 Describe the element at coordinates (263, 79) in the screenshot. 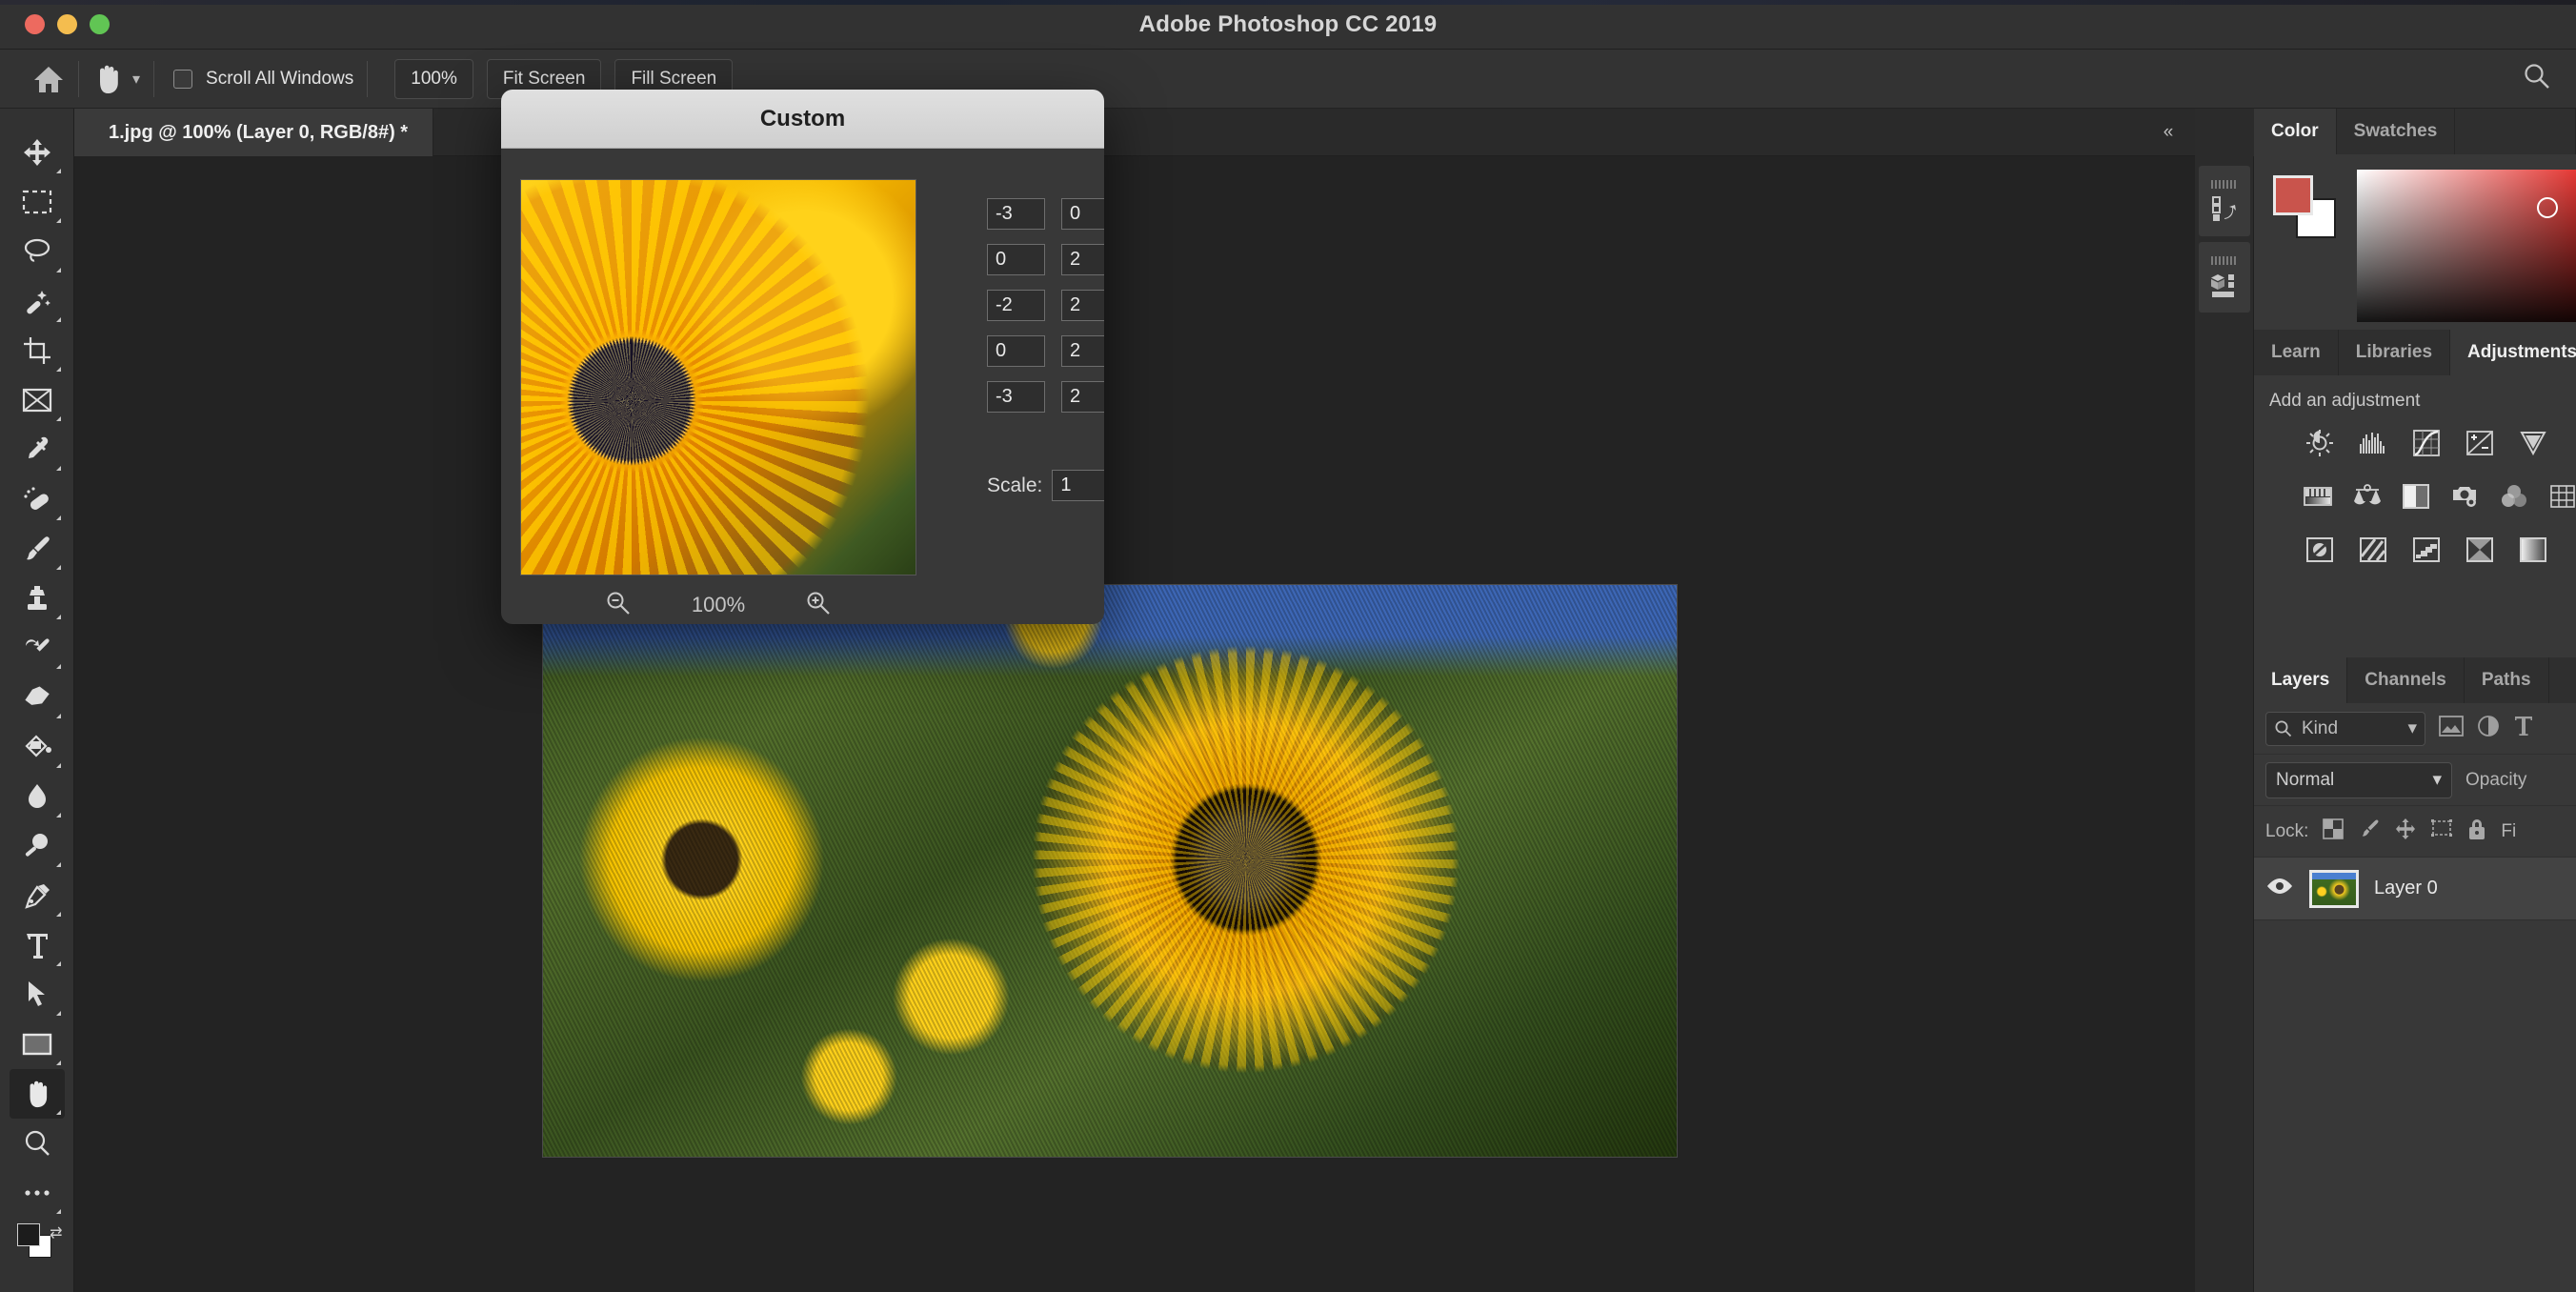

I see `scroll-all-windows-checkbox: Scroll All Windows` at that location.